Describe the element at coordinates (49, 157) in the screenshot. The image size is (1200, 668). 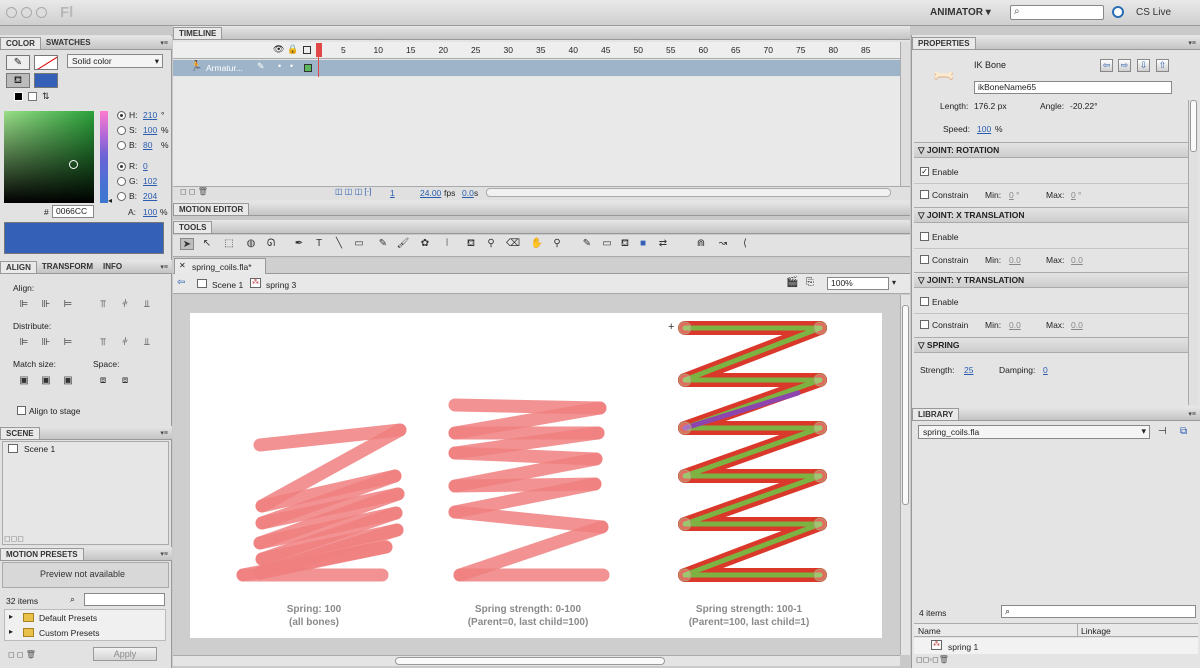
I see `color-picker-field` at that location.